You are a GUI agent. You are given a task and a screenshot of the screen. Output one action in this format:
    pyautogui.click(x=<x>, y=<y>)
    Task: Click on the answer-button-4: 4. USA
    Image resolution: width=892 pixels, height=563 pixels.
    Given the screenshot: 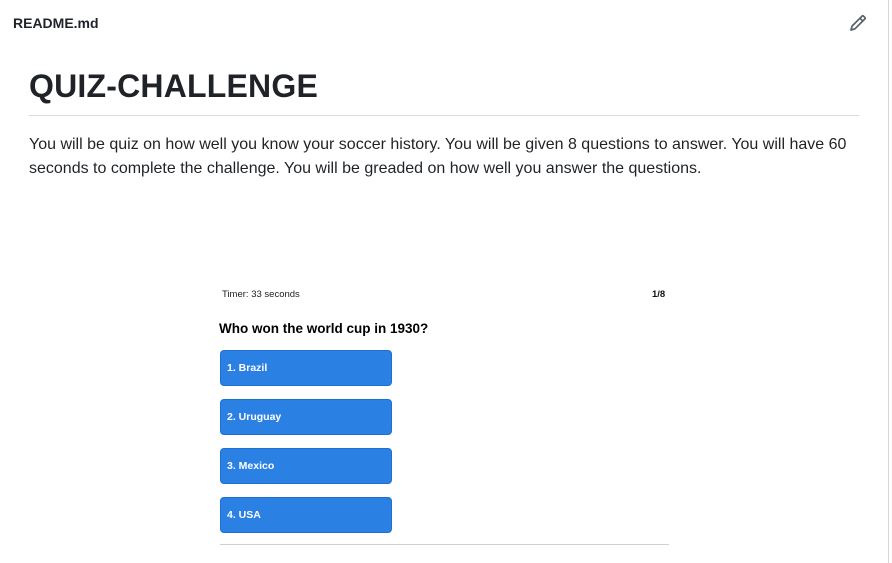 What is the action you would take?
    pyautogui.click(x=306, y=515)
    